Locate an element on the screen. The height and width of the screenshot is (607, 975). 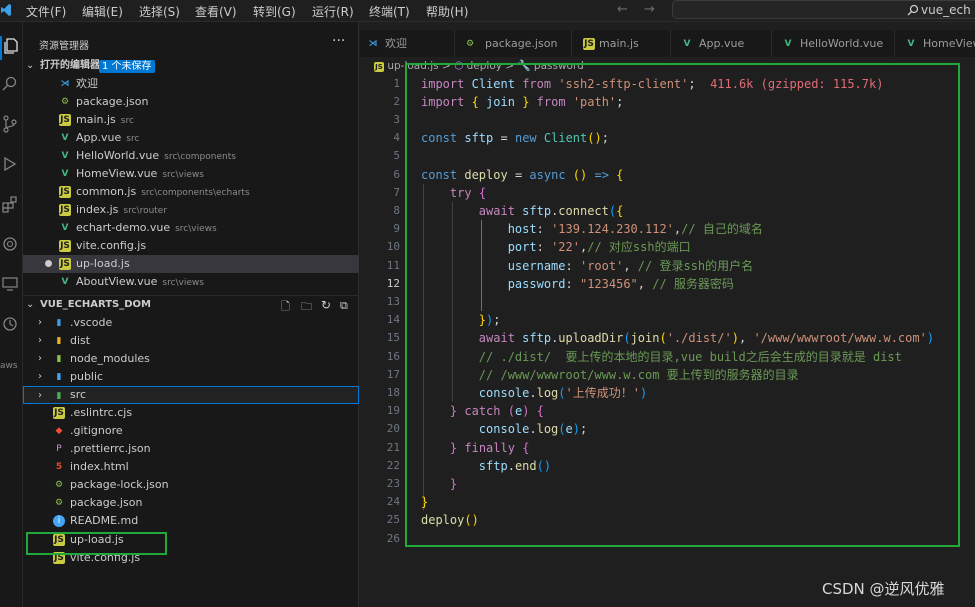
explorer-icon is located at coordinates (11, 48).